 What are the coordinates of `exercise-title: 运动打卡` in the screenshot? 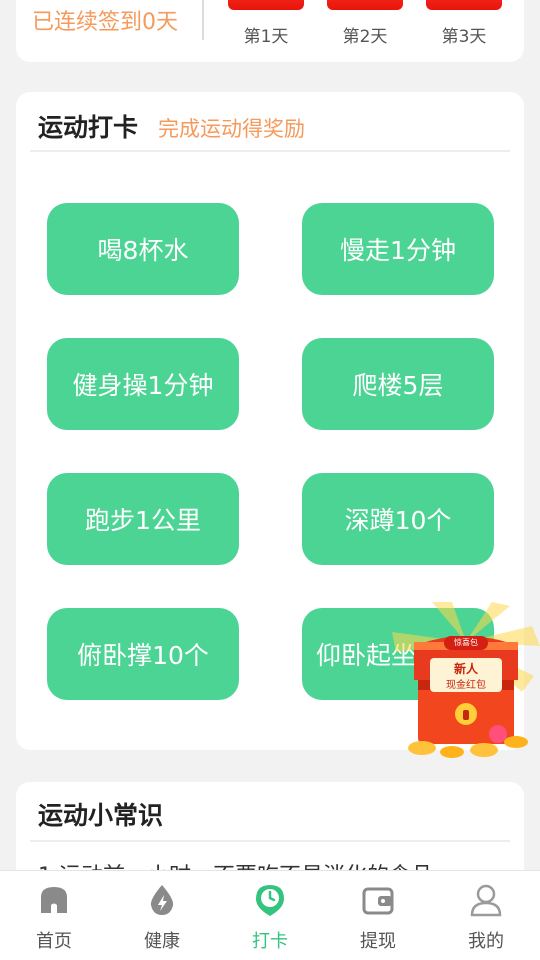 It's located at (88, 127).